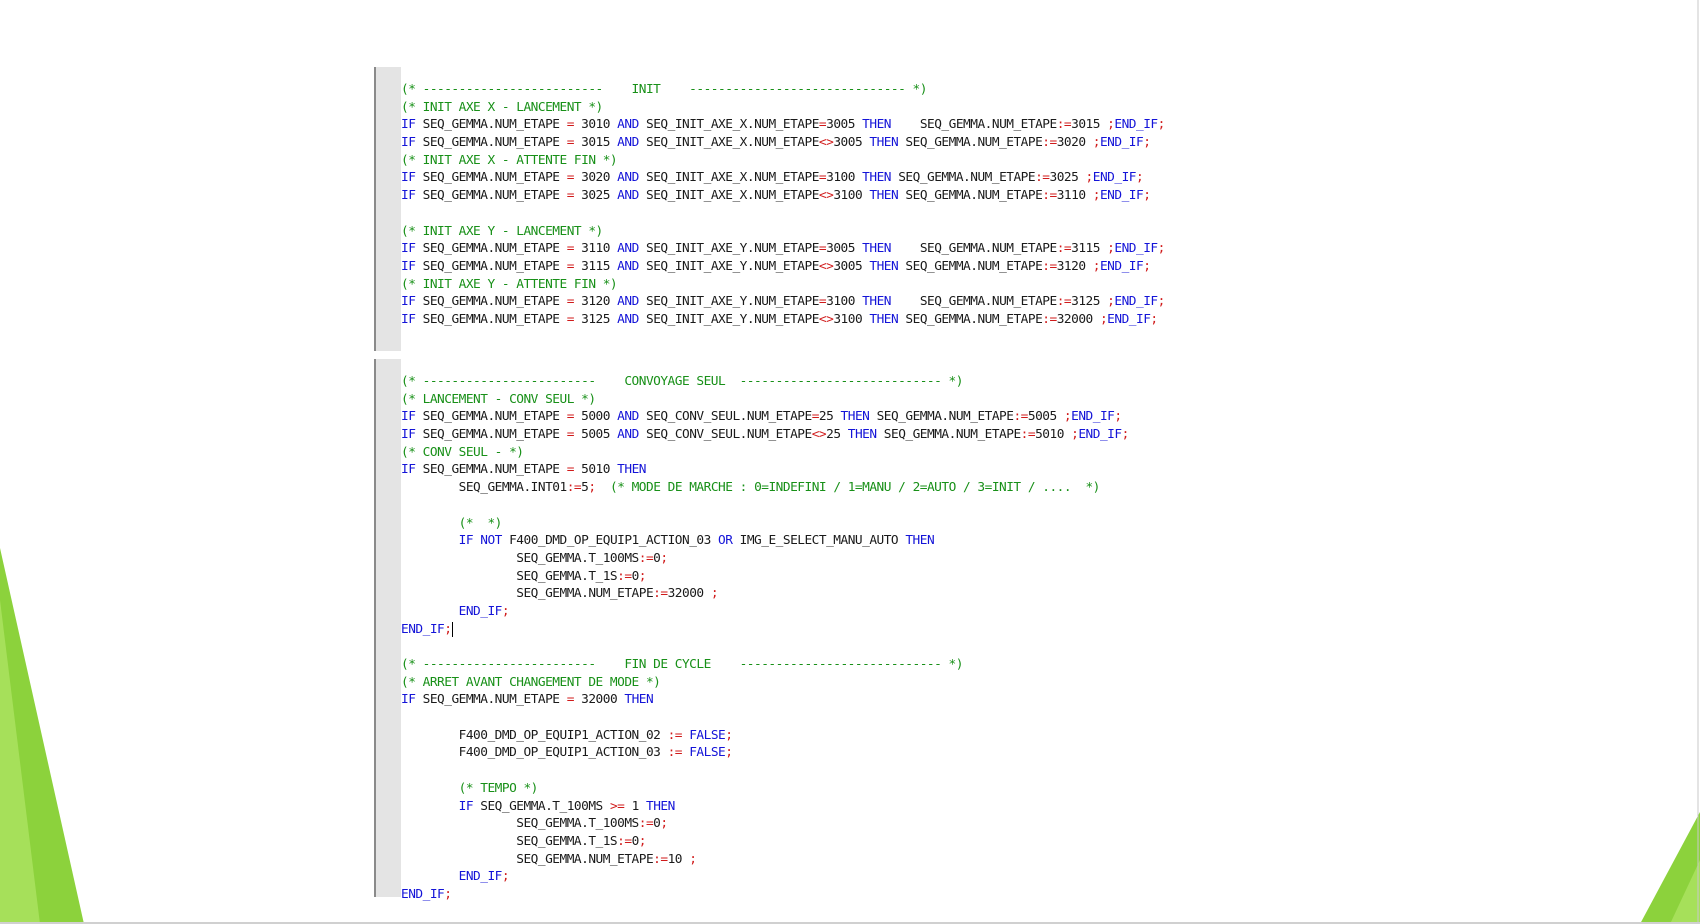 The width and height of the screenshot is (1700, 924). I want to click on code-line: (* INIT AXE X - LANCEMENT *), so click(783, 108).